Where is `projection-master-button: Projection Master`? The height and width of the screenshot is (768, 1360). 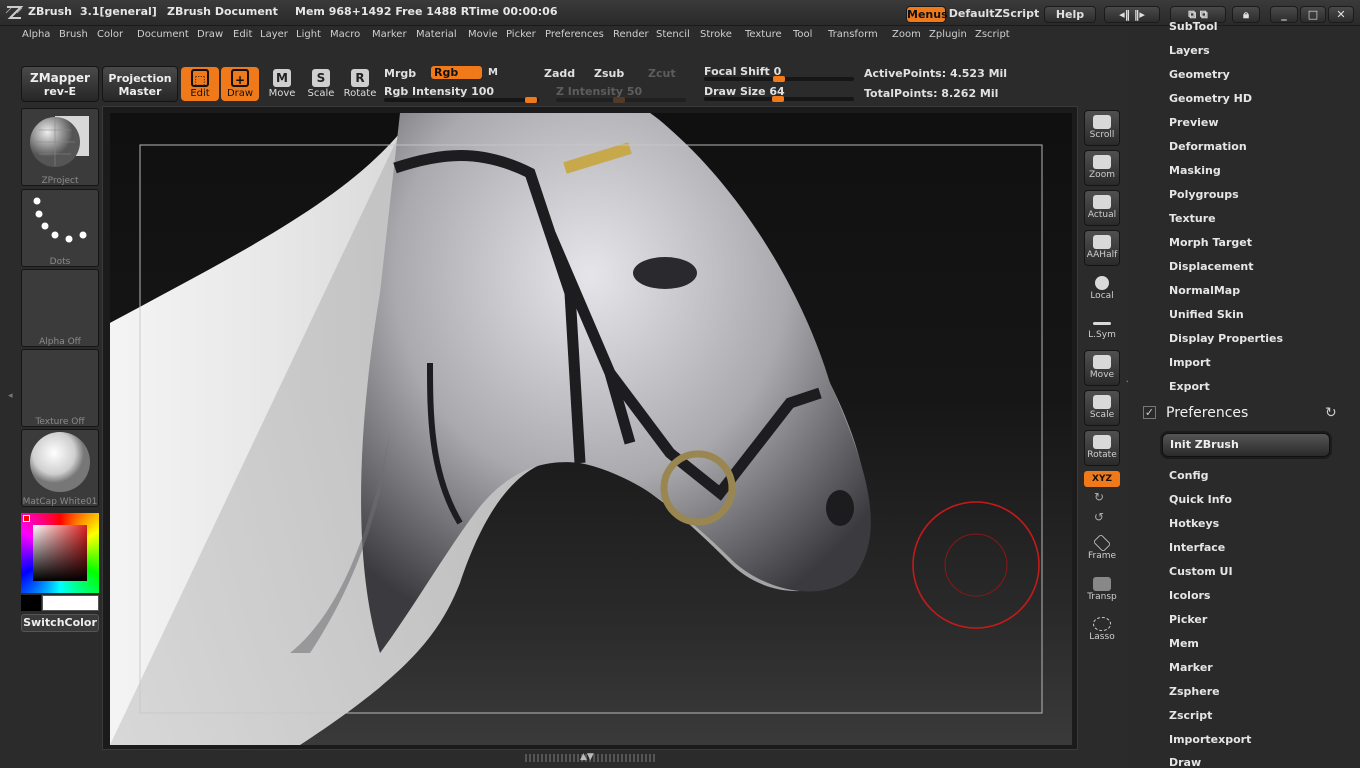
projection-master-button: Projection Master is located at coordinates (140, 84).